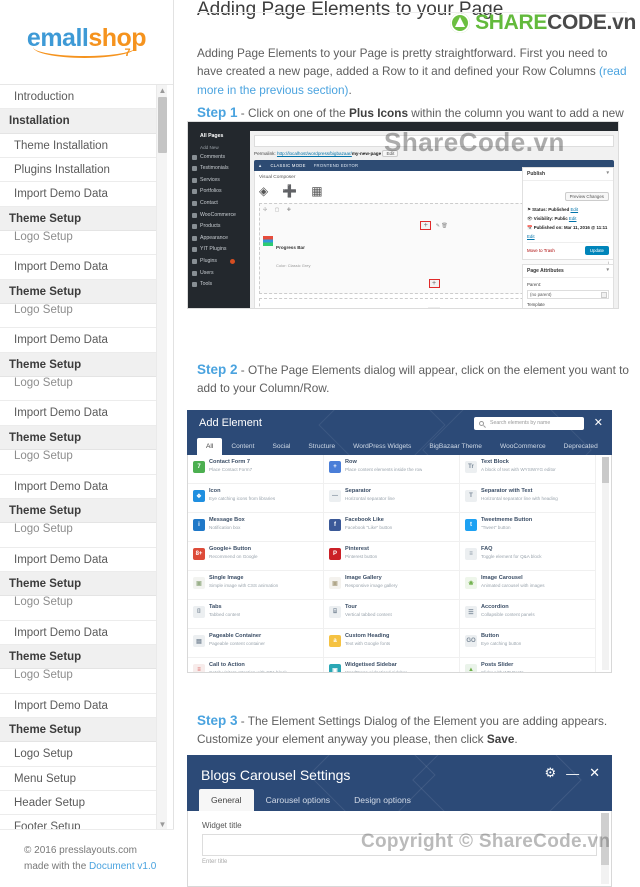 This screenshot has height=887, width=640. Describe the element at coordinates (219, 169) in the screenshot. I see `wp-menu-item-testimonials: Testimonials` at that location.